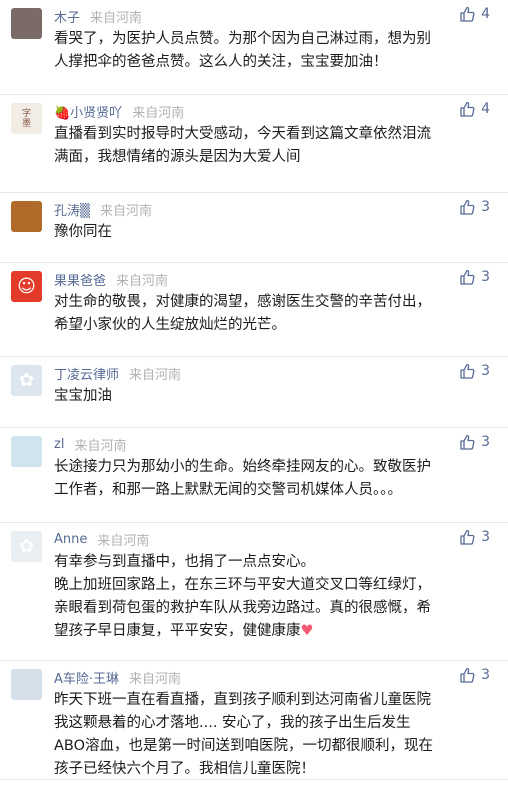  What do you see at coordinates (228, 490) in the screenshot?
I see `comment-line: 工作者，和那一路上默默无闻的交警司机媒体人员。。。` at bounding box center [228, 490].